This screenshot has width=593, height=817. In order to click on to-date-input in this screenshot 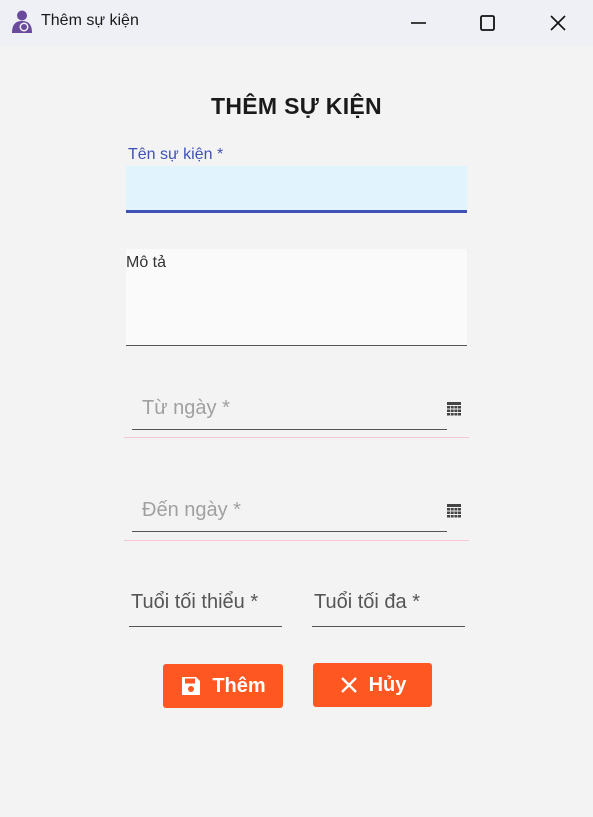, I will do `click(289, 531)`.